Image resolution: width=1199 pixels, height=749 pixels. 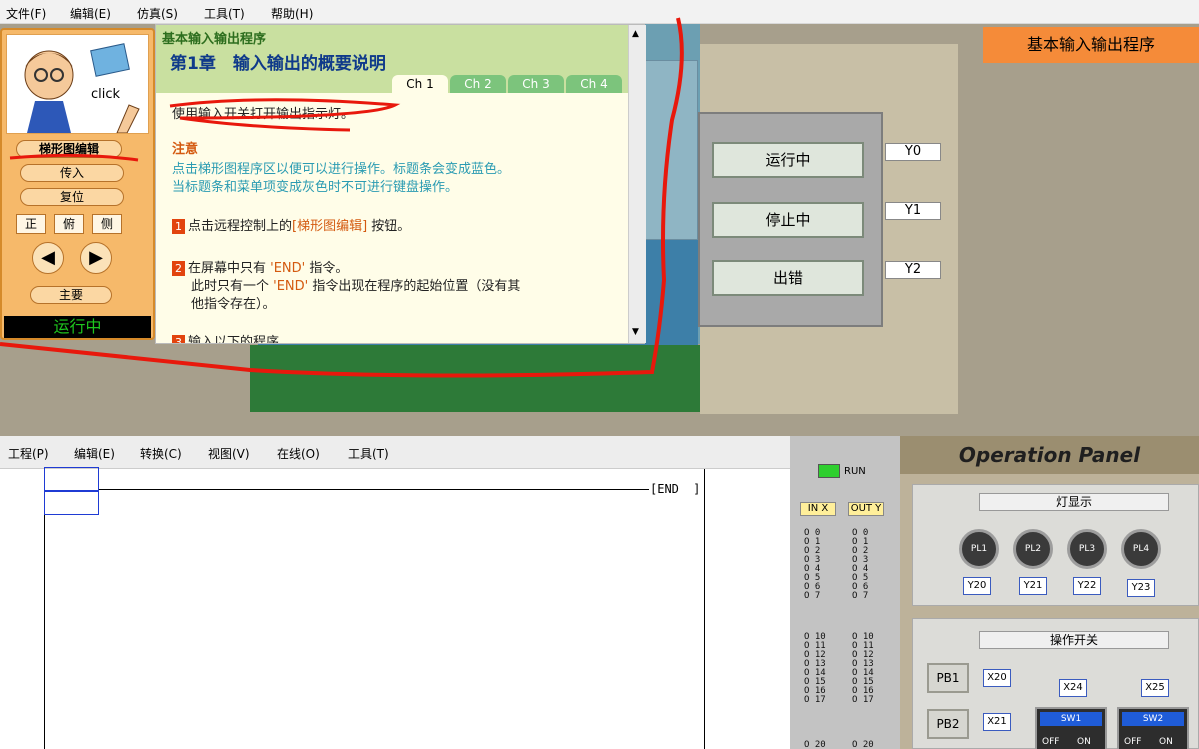 I want to click on lamp-tag-y20: Y20, so click(x=977, y=586).